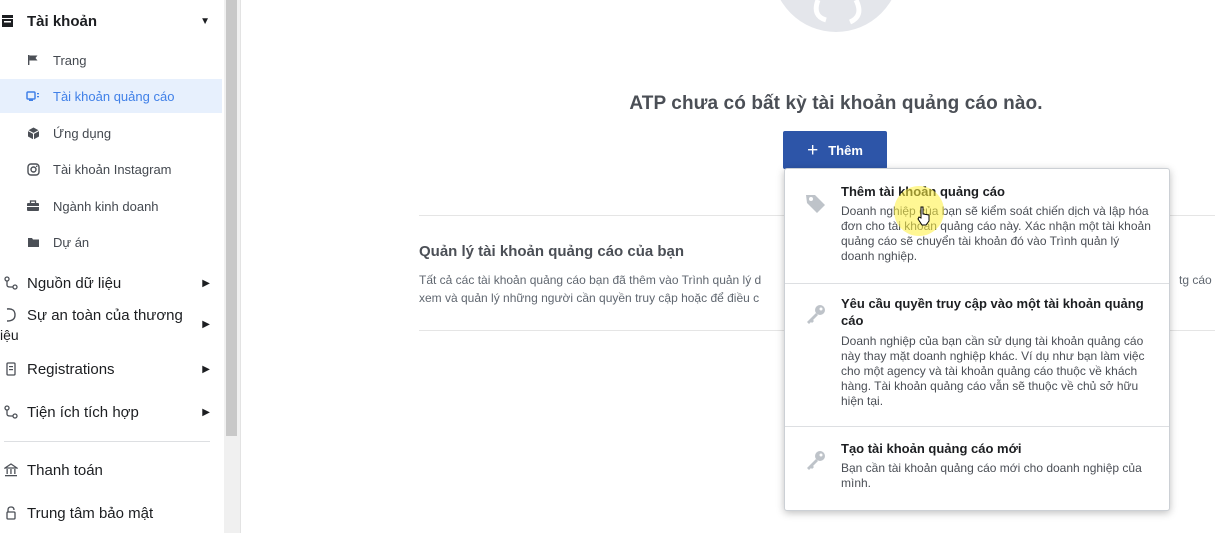 This screenshot has width=1215, height=533. I want to click on sidebar-section-label-wrap: iệu, so click(9, 335).